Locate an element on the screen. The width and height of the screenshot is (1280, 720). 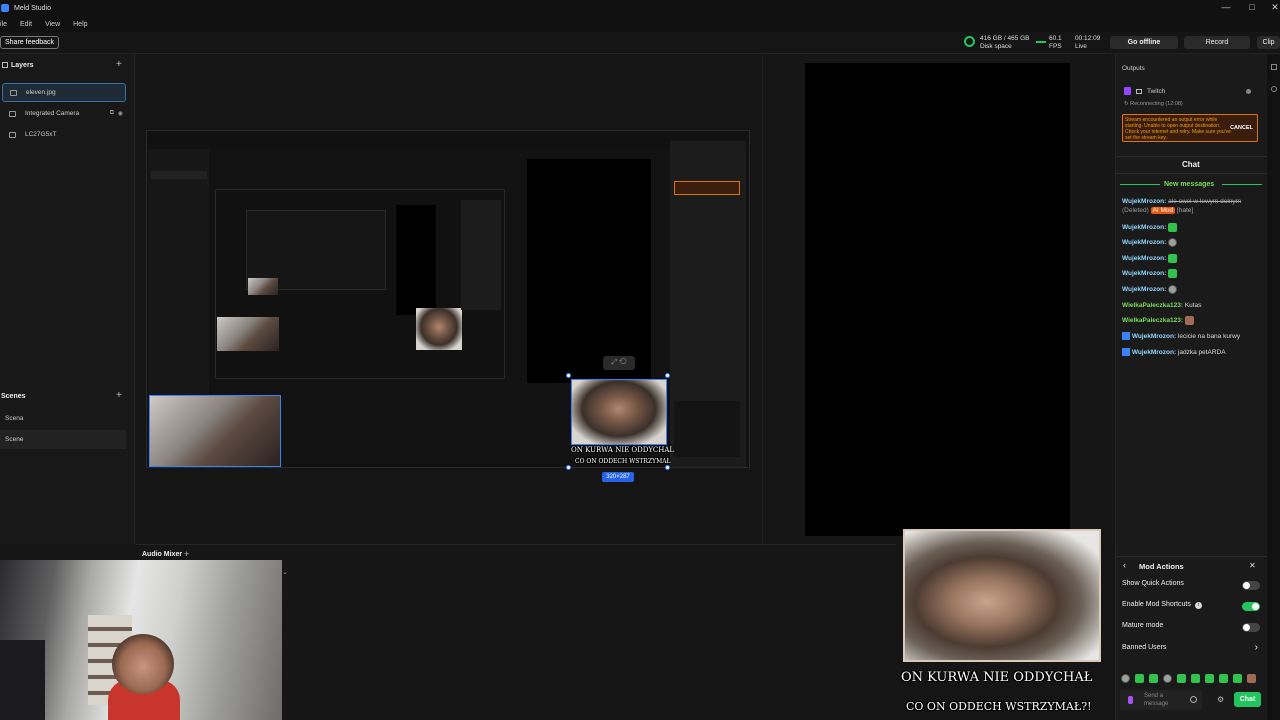
close-icon: ✕ is located at coordinates (1252, 565).